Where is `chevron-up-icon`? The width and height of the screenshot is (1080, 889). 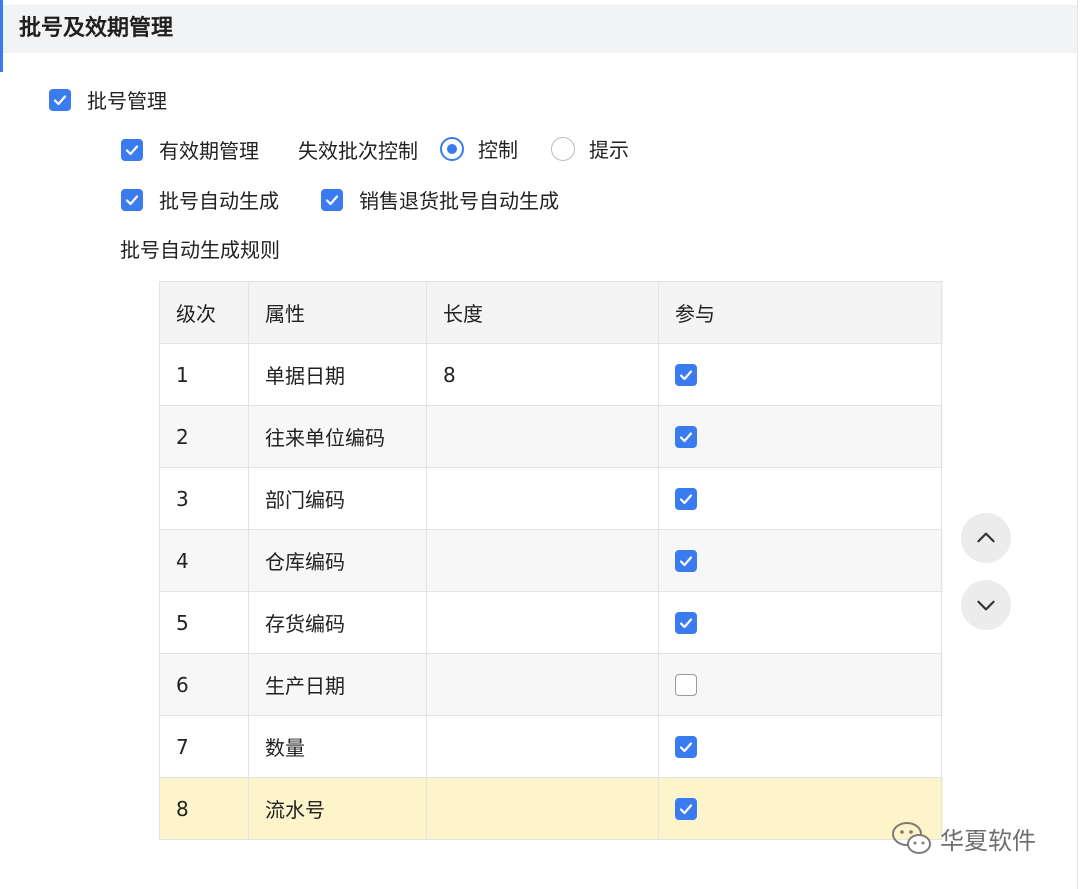
chevron-up-icon is located at coordinates (986, 537).